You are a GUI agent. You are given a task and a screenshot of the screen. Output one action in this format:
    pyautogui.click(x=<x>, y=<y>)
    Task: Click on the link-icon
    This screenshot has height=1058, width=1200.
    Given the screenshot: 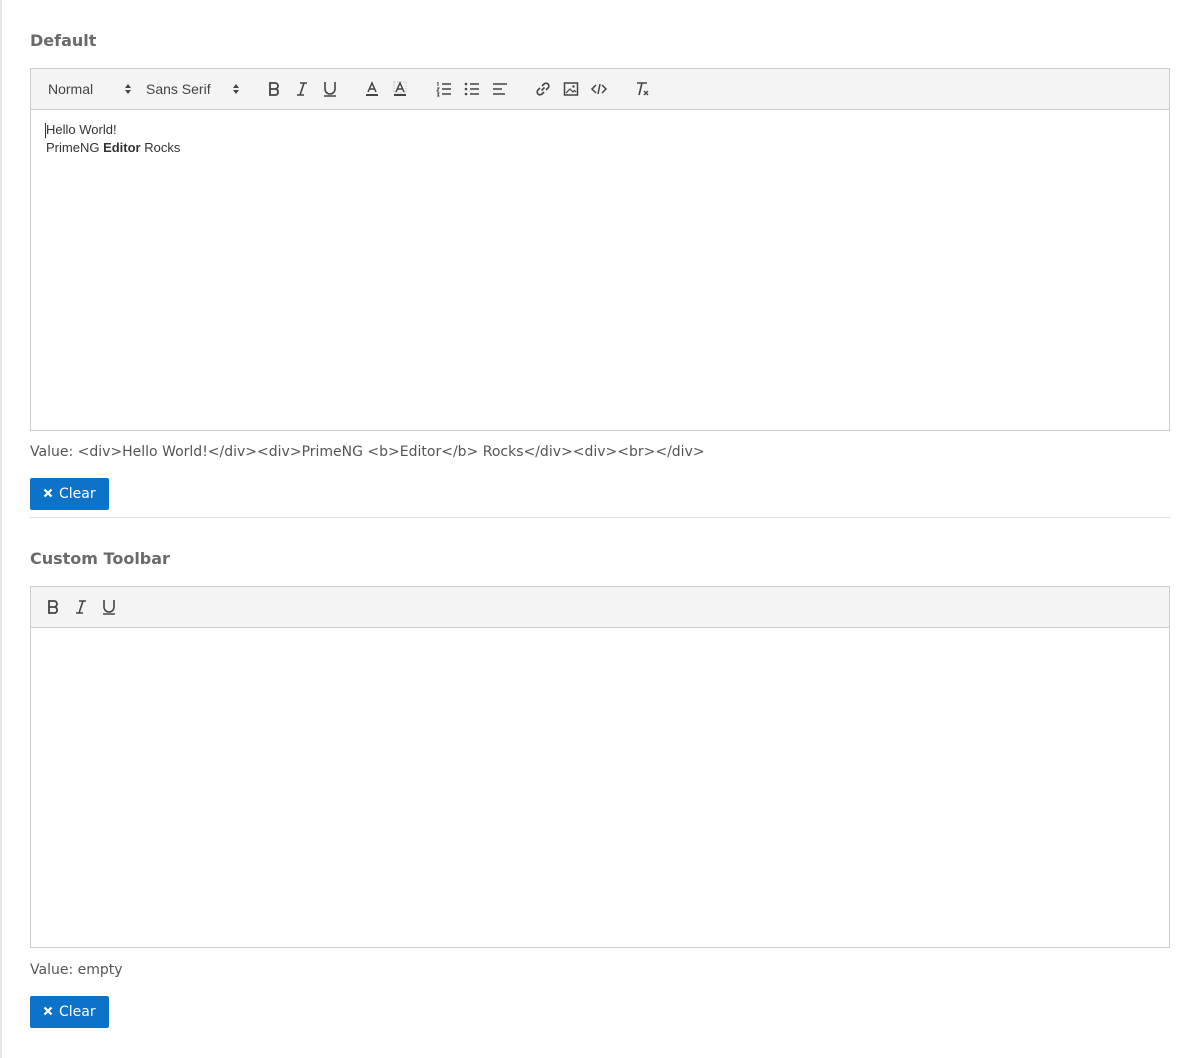 What is the action you would take?
    pyautogui.click(x=543, y=89)
    